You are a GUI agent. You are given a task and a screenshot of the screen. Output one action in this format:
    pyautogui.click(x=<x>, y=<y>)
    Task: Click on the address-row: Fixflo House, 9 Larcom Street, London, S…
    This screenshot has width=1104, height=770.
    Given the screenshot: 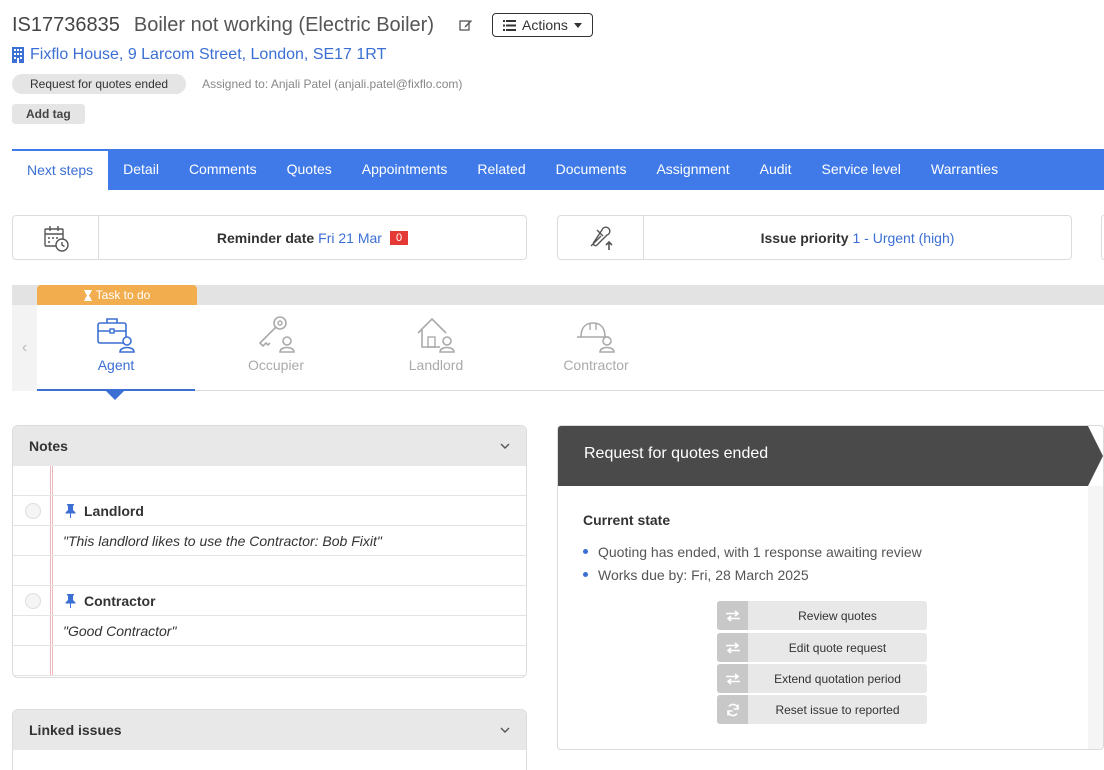 What is the action you would take?
    pyautogui.click(x=552, y=55)
    